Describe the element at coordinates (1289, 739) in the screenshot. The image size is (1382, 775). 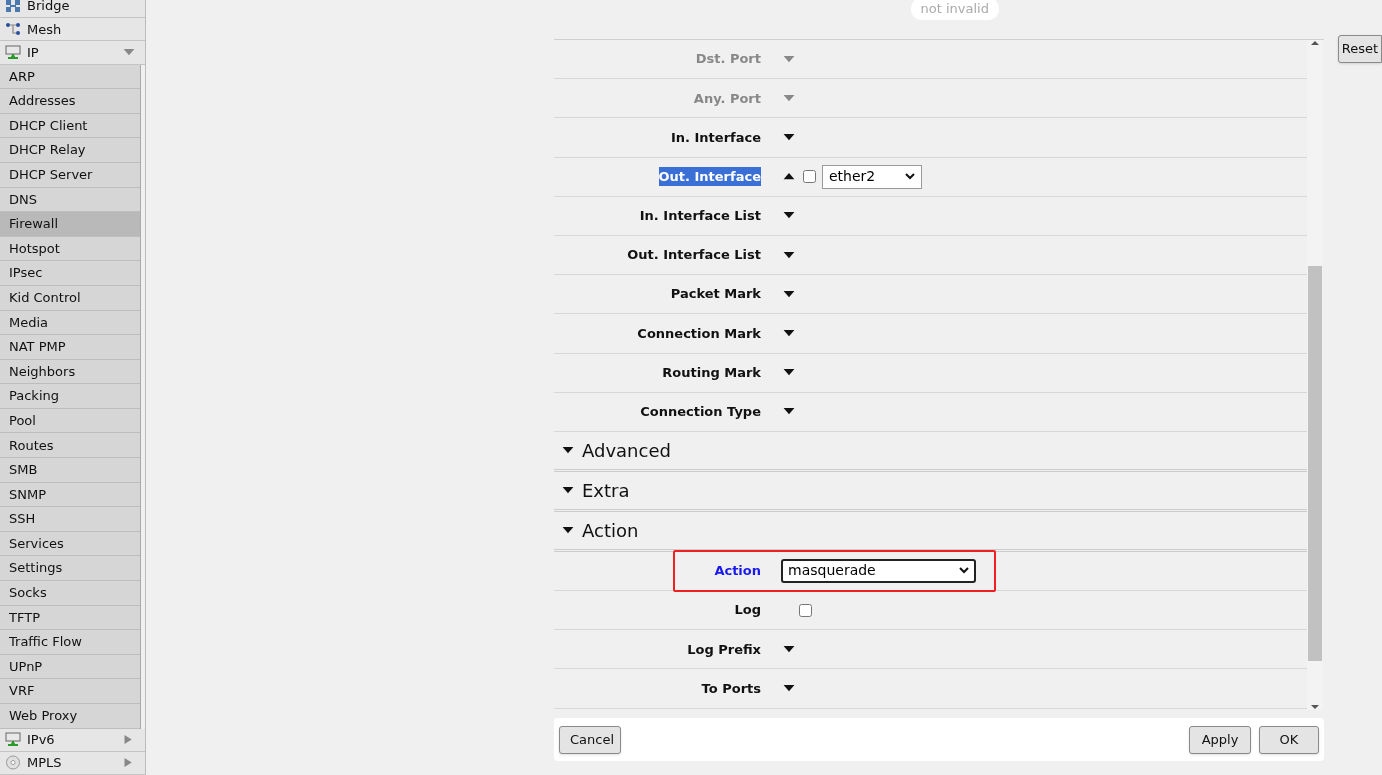
I see `ok-button: OK` at that location.